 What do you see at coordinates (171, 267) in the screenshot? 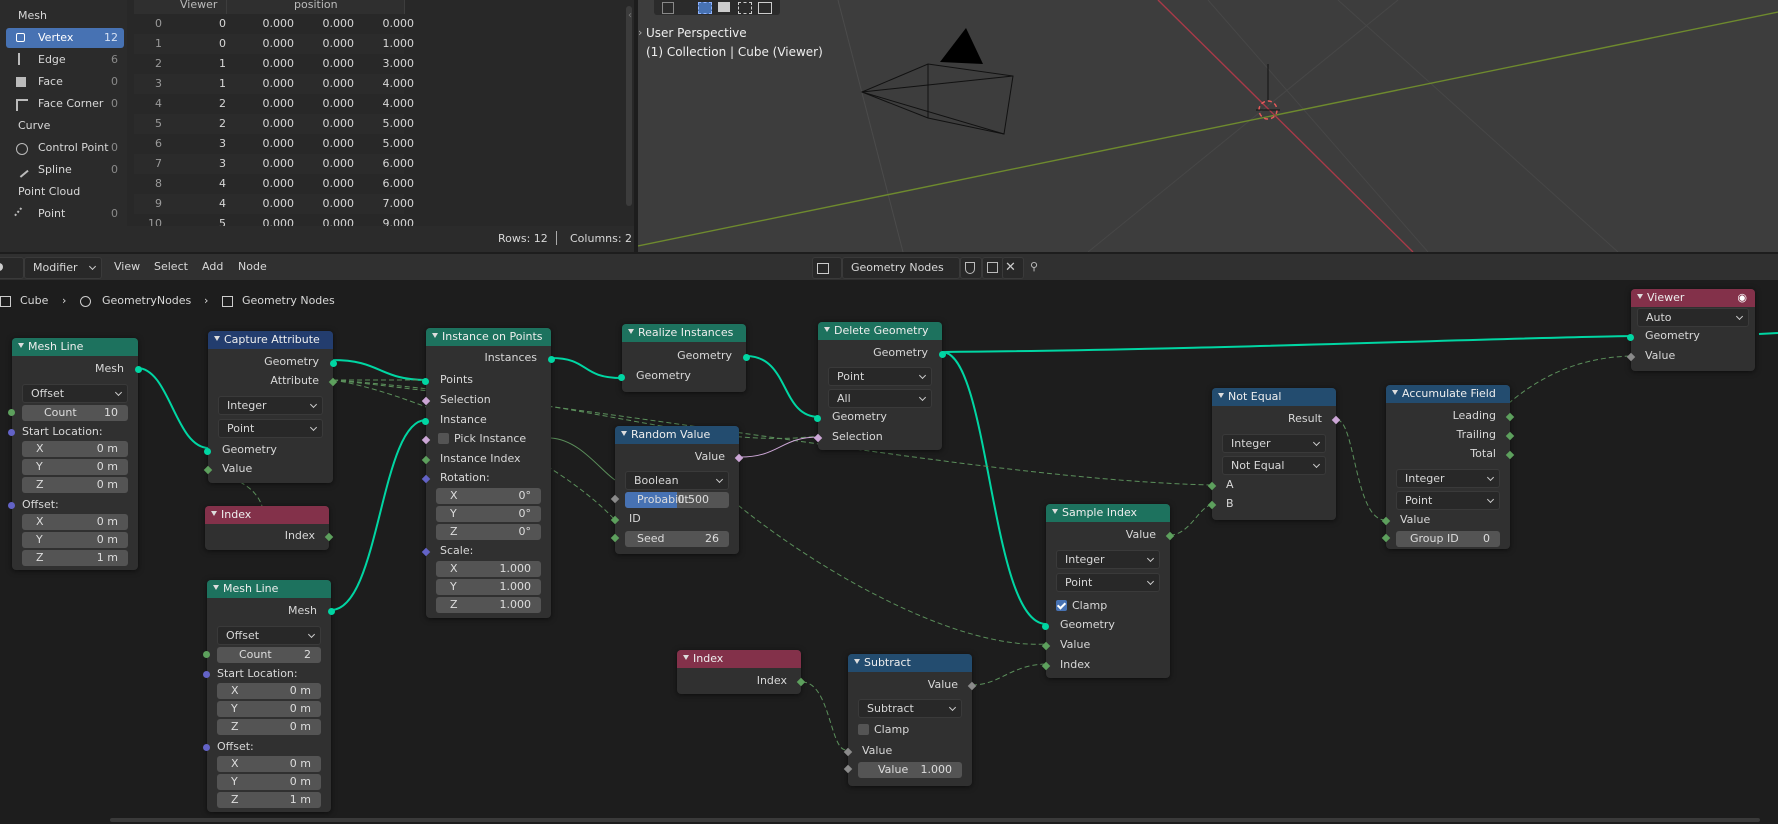
I see `menu-select: Select` at bounding box center [171, 267].